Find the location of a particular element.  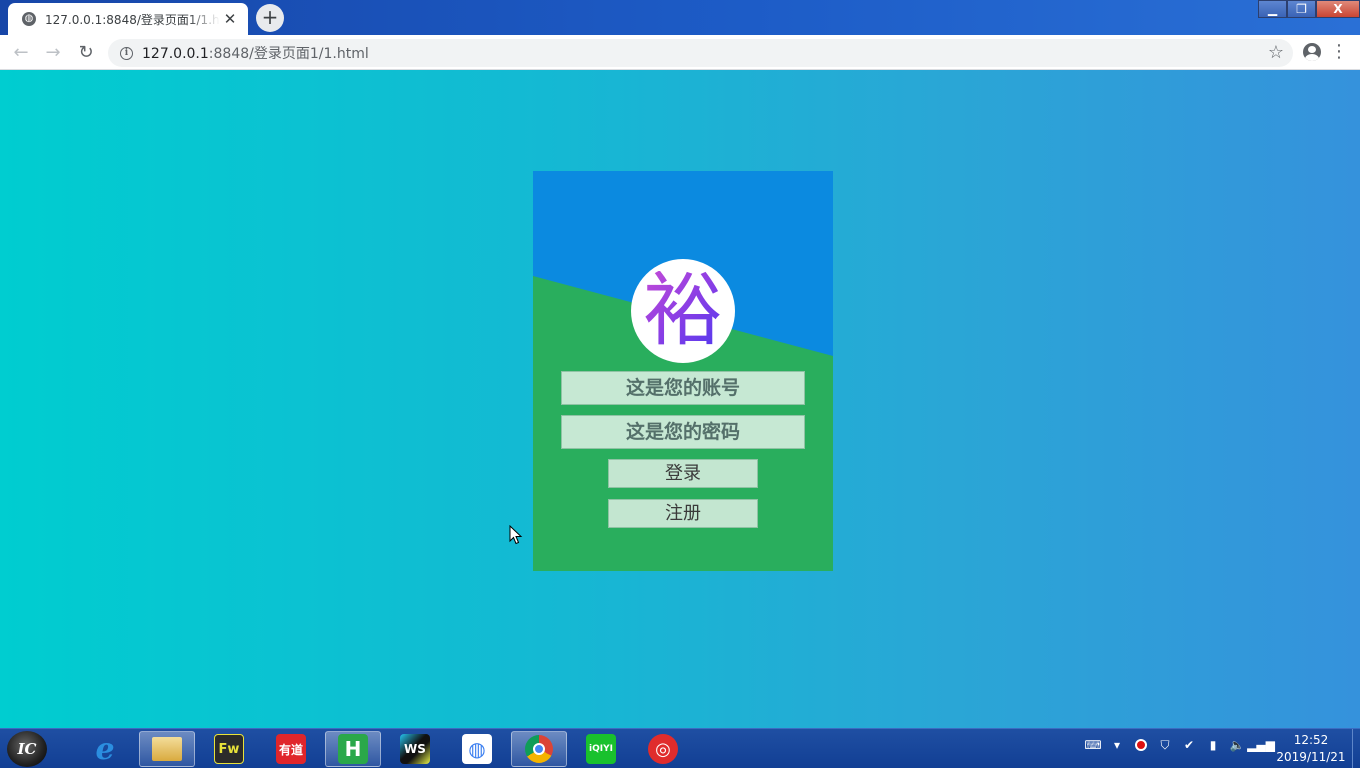

address-bar: i 127.0.0.1:8848/登录页面1/1.html is located at coordinates (700, 53).